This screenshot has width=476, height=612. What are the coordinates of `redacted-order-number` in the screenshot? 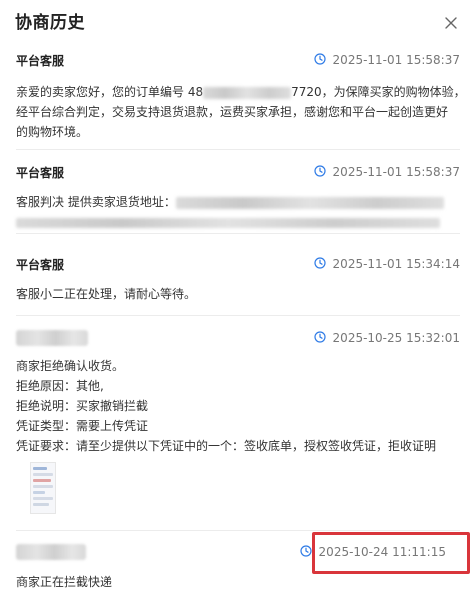 It's located at (247, 92).